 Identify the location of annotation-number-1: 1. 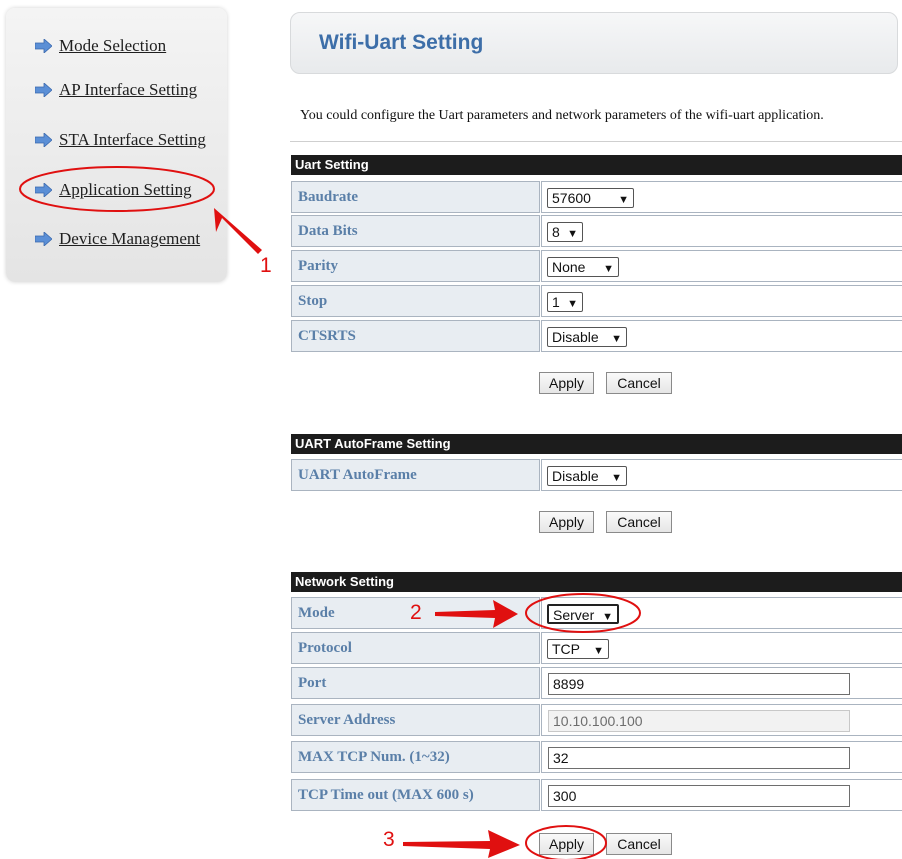
(266, 265).